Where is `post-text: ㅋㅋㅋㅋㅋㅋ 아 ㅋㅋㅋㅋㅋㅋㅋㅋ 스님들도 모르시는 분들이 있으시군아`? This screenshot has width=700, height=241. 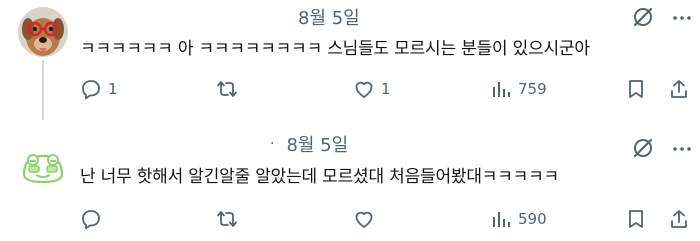
post-text: ㅋㅋㅋㅋㅋㅋ 아 ㅋㅋㅋㅋㅋㅋㅋㅋ 스님들도 모르시는 분들이 있으시군아 is located at coordinates (335, 49).